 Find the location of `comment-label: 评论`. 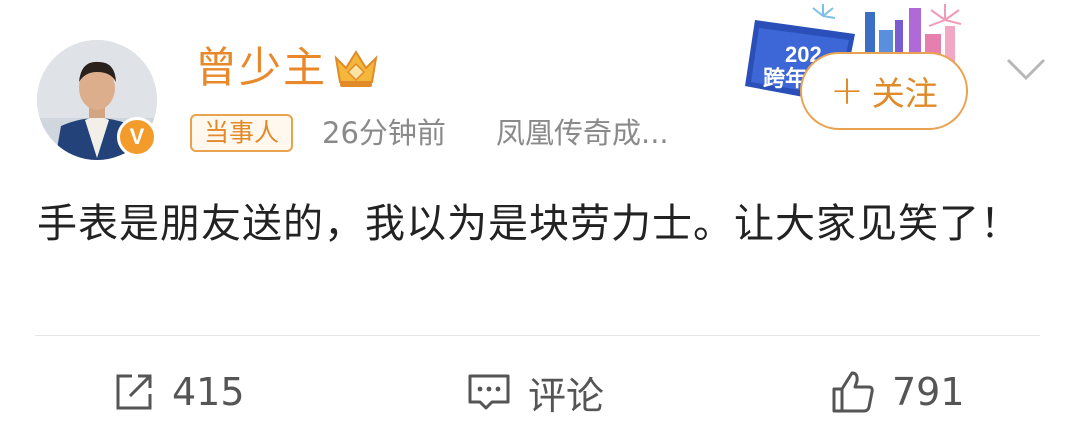

comment-label: 评论 is located at coordinates (566, 395).